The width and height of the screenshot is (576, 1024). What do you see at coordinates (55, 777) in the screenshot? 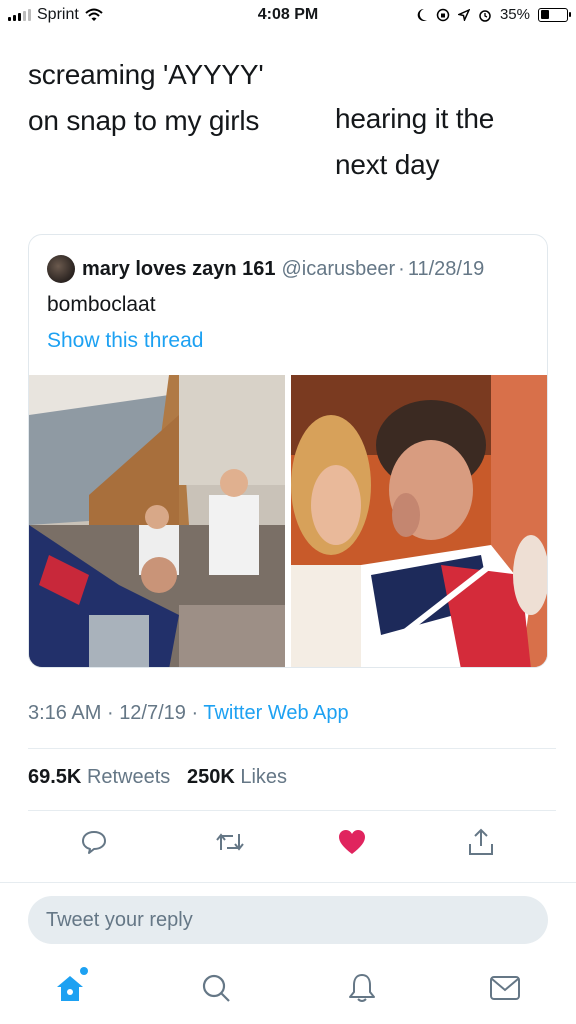
I see `retweets-count: 69.5K` at bounding box center [55, 777].